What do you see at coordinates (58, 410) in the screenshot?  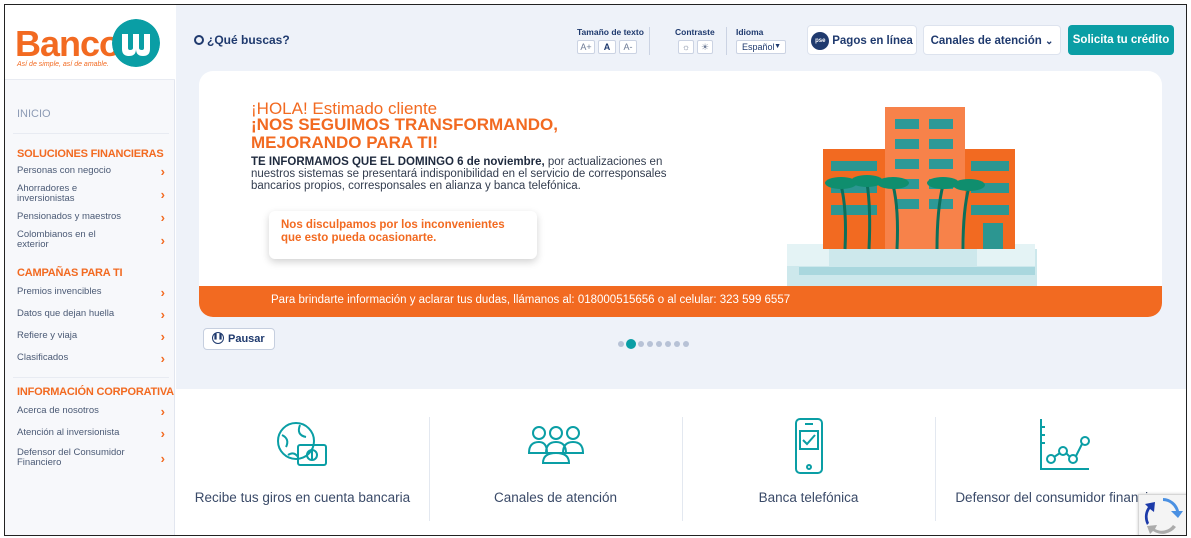 I see `sidebar-item-label: Acerca de nosotros` at bounding box center [58, 410].